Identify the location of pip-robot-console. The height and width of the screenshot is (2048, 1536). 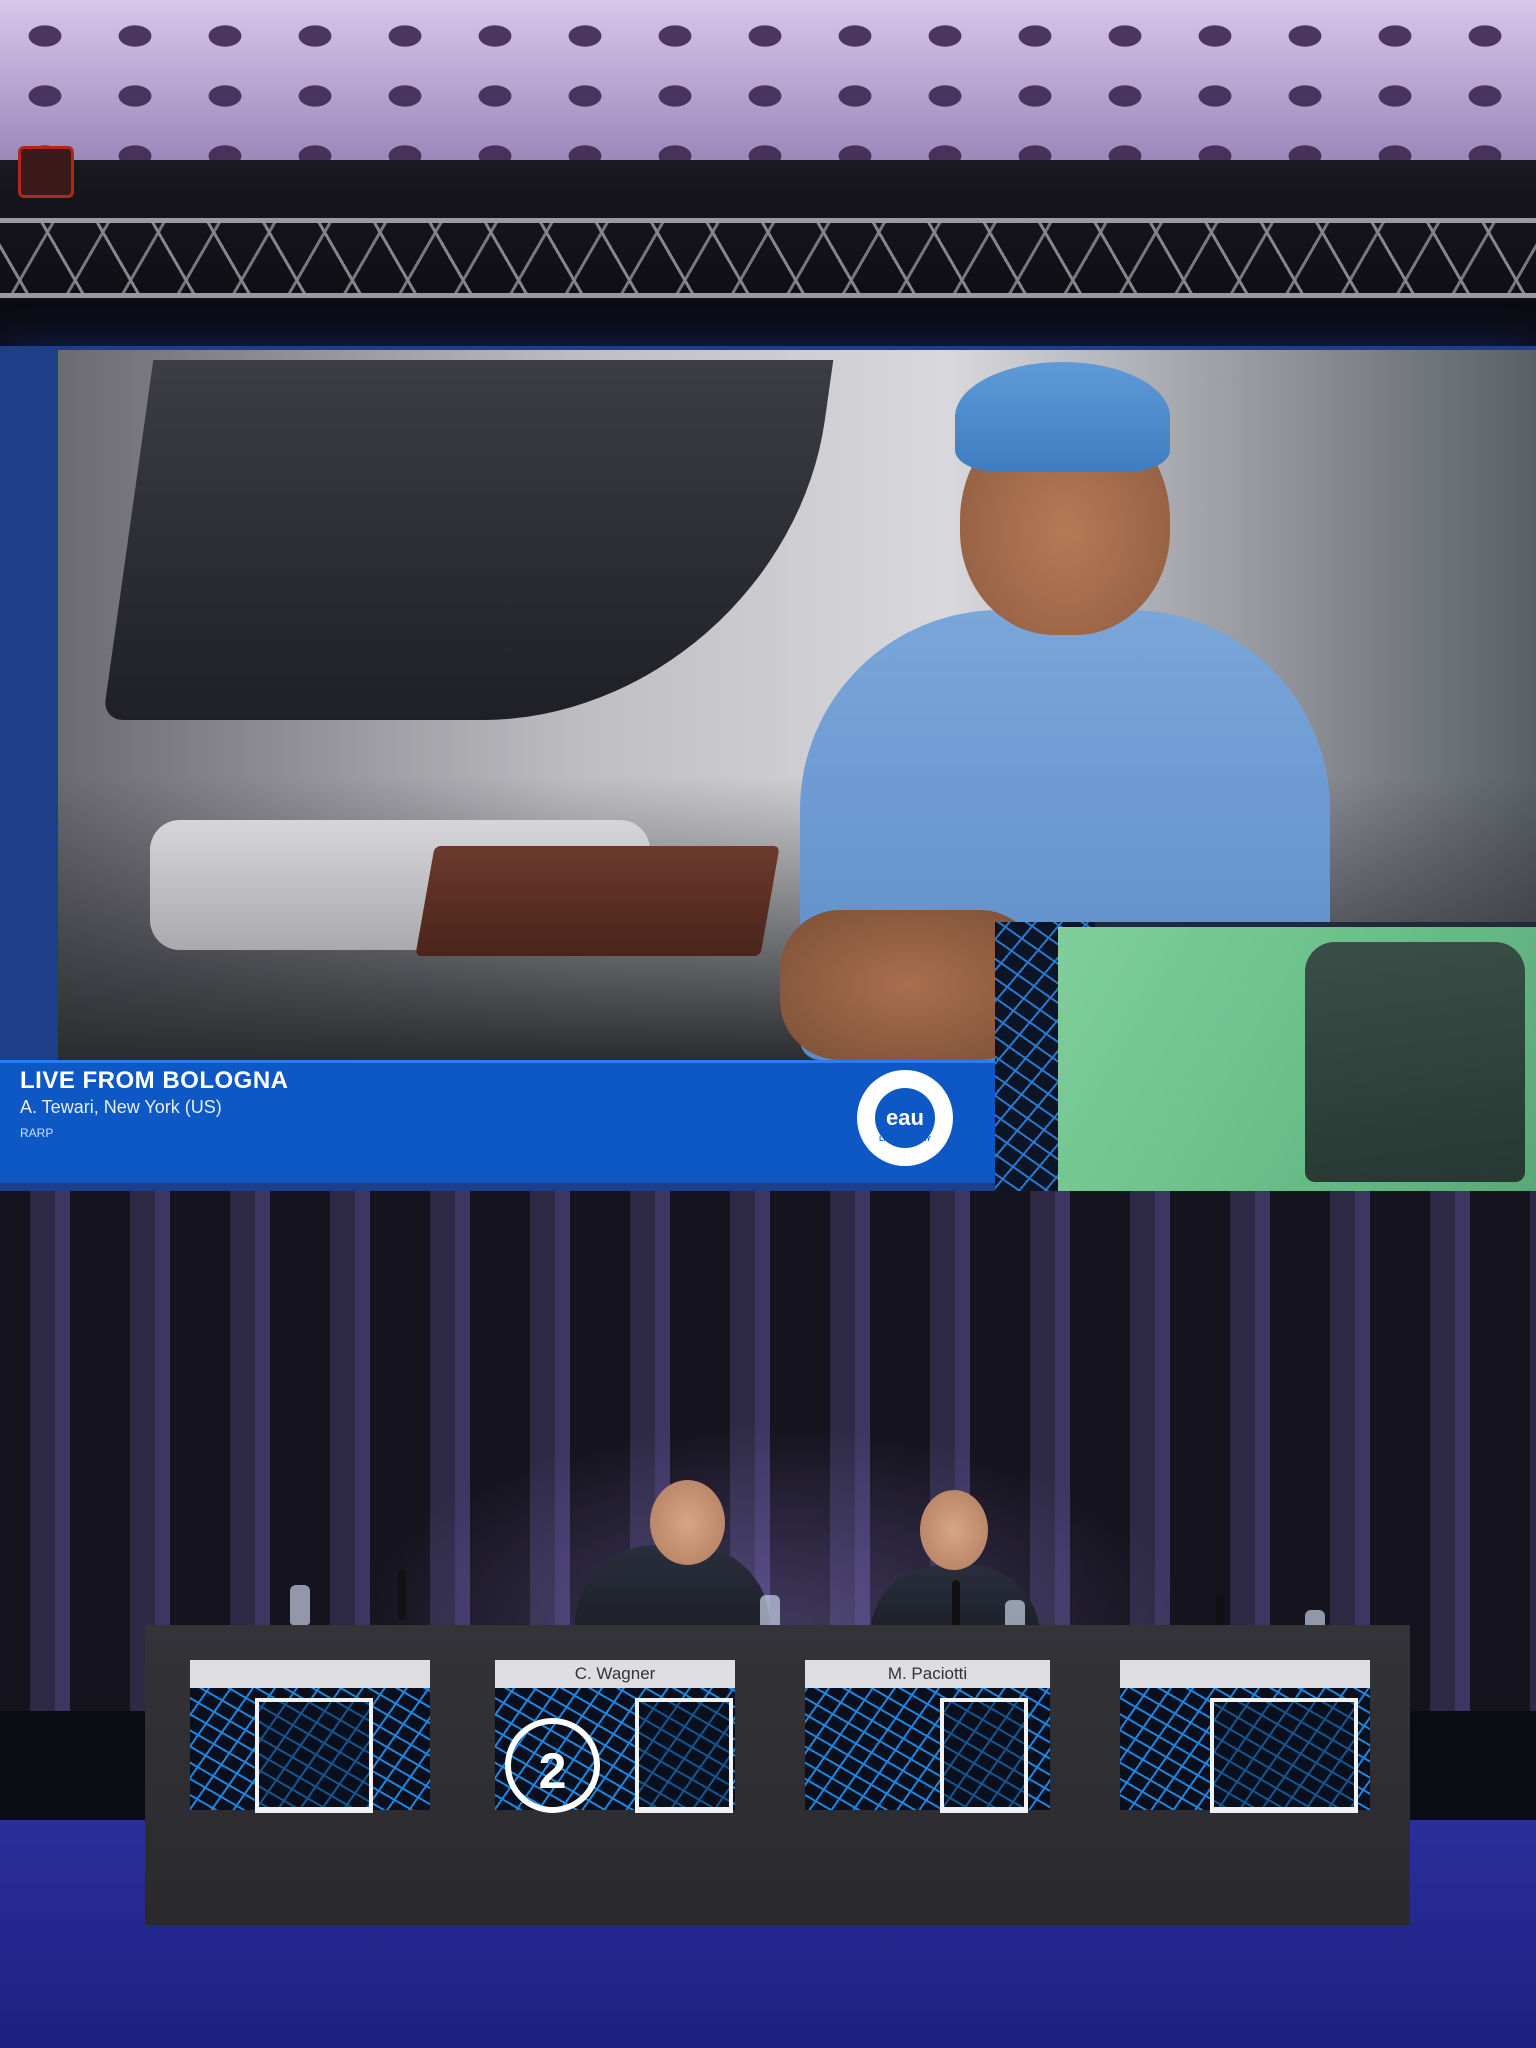
(1415, 1062).